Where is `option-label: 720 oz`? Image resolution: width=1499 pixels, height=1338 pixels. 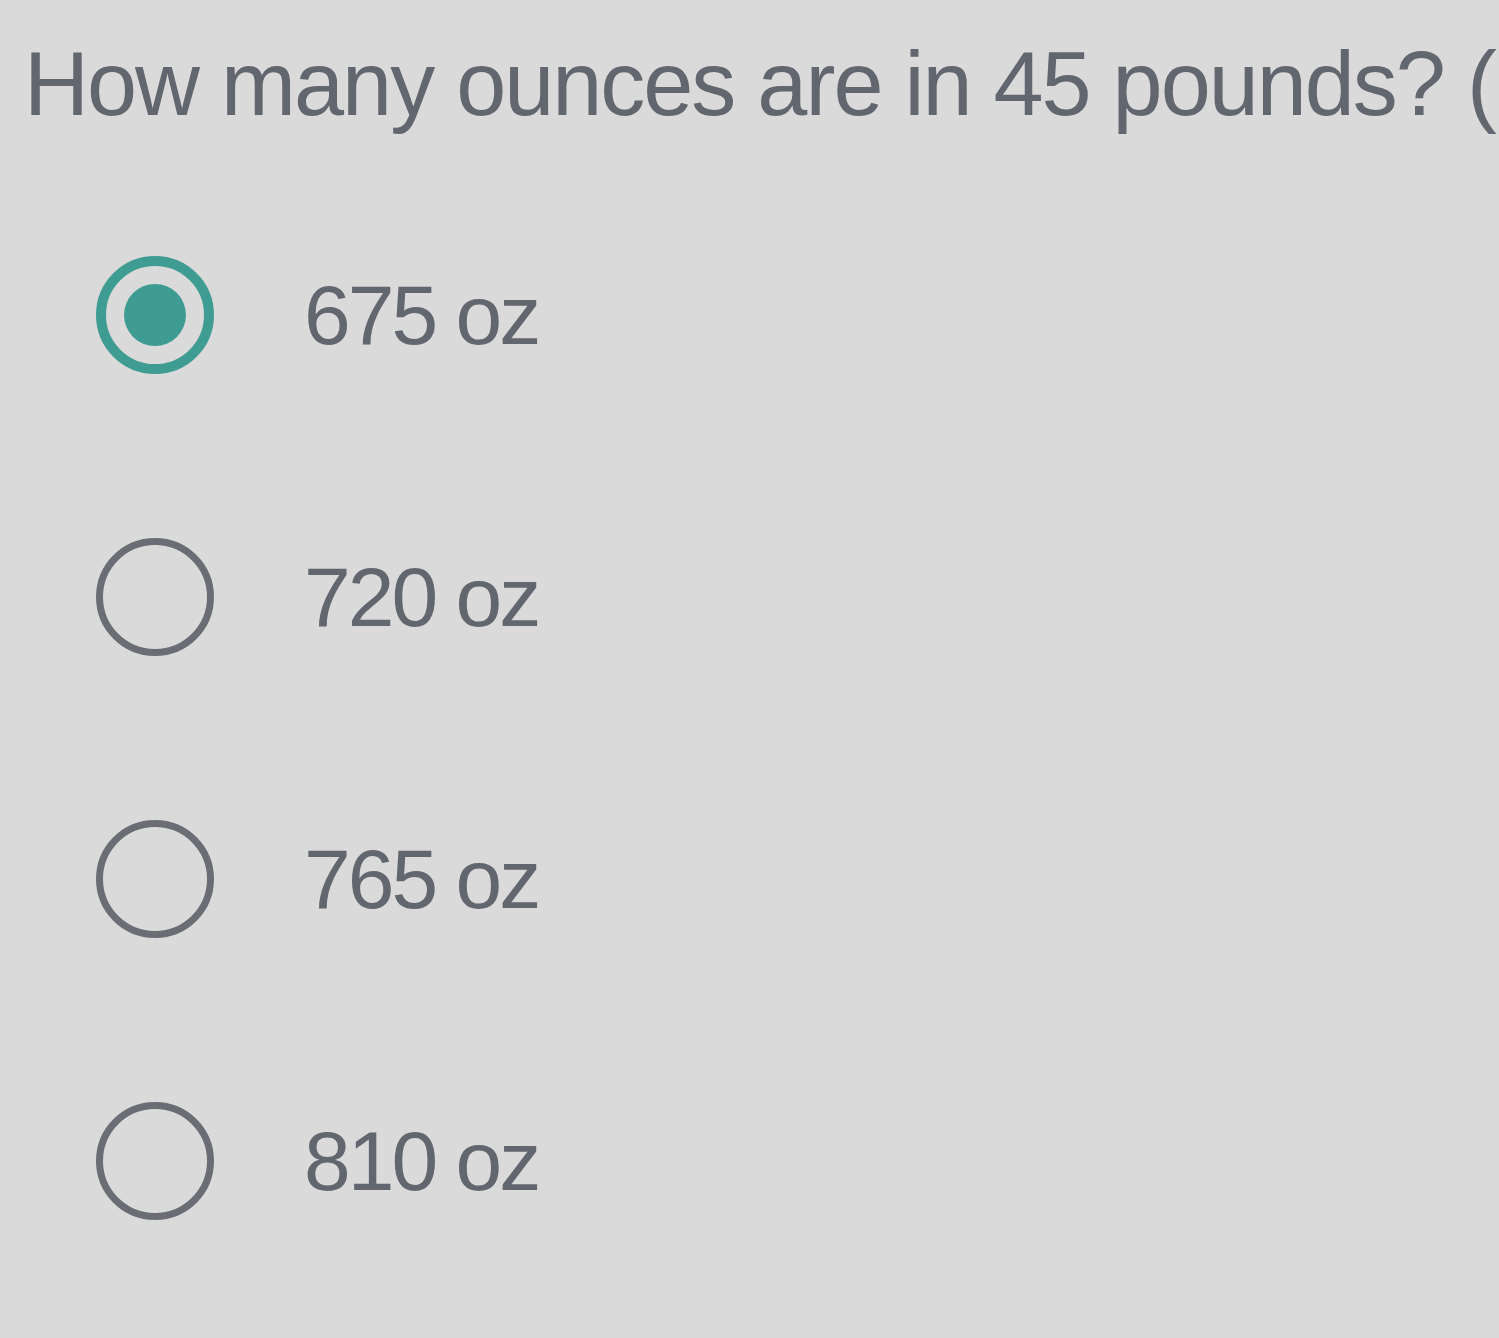
option-label: 720 oz is located at coordinates (421, 597).